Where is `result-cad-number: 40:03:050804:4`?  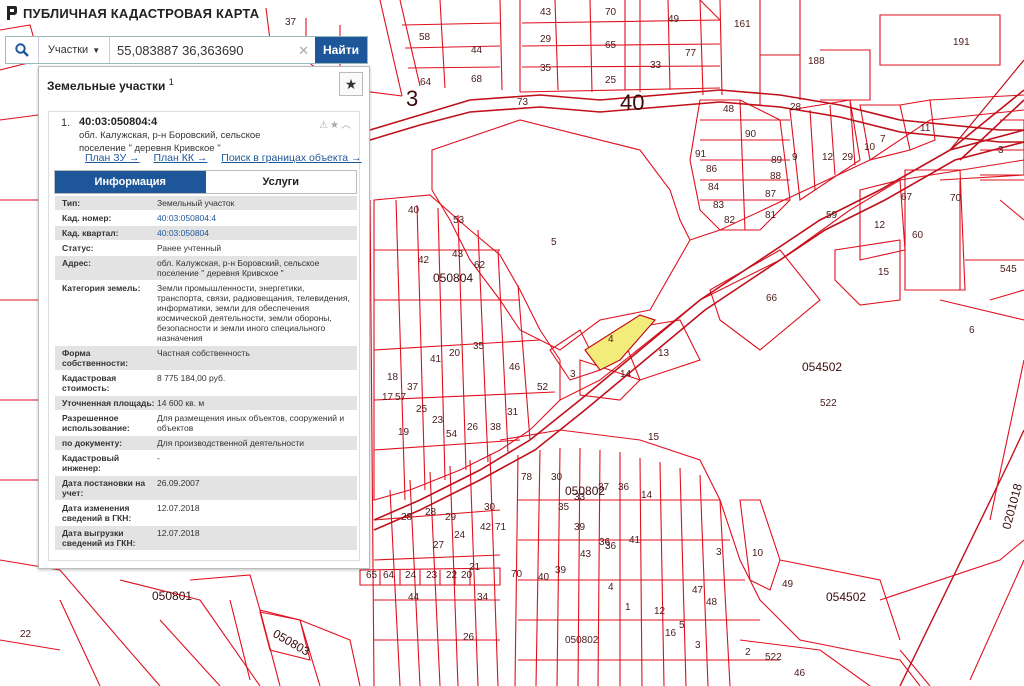
result-cad-number: 40:03:050804:4 is located at coordinates (216, 122).